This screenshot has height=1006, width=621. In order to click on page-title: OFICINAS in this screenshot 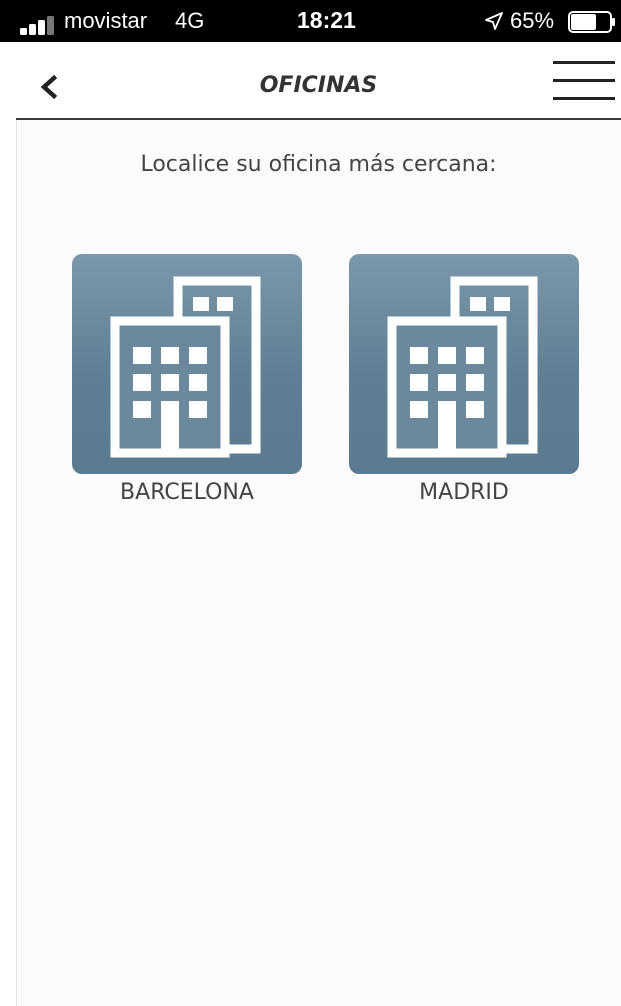, I will do `click(318, 85)`.